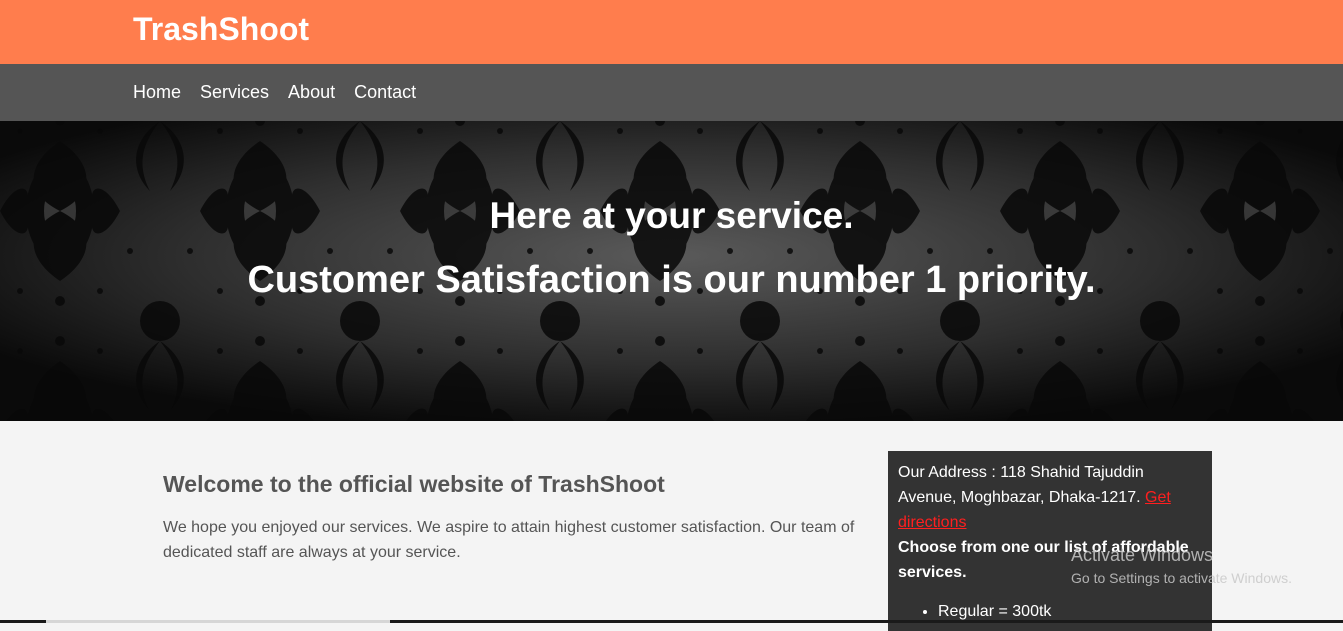 Image resolution: width=1343 pixels, height=631 pixels. What do you see at coordinates (671, 32) in the screenshot?
I see `site-header: TrashShoot` at bounding box center [671, 32].